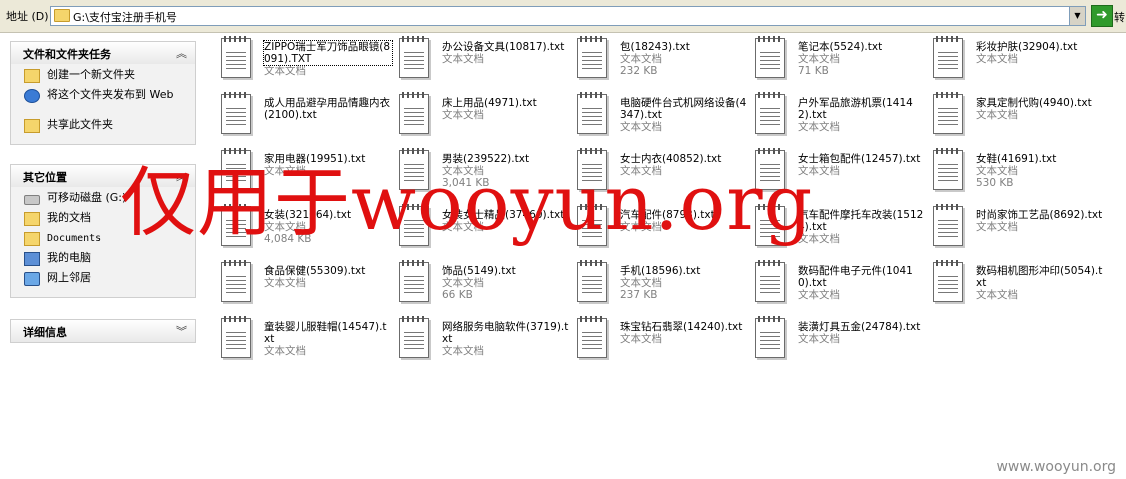 The image size is (1126, 479). What do you see at coordinates (484, 341) in the screenshot?
I see `file-item: 网络服务电脑软件(3719).txt 文本文档` at bounding box center [484, 341].